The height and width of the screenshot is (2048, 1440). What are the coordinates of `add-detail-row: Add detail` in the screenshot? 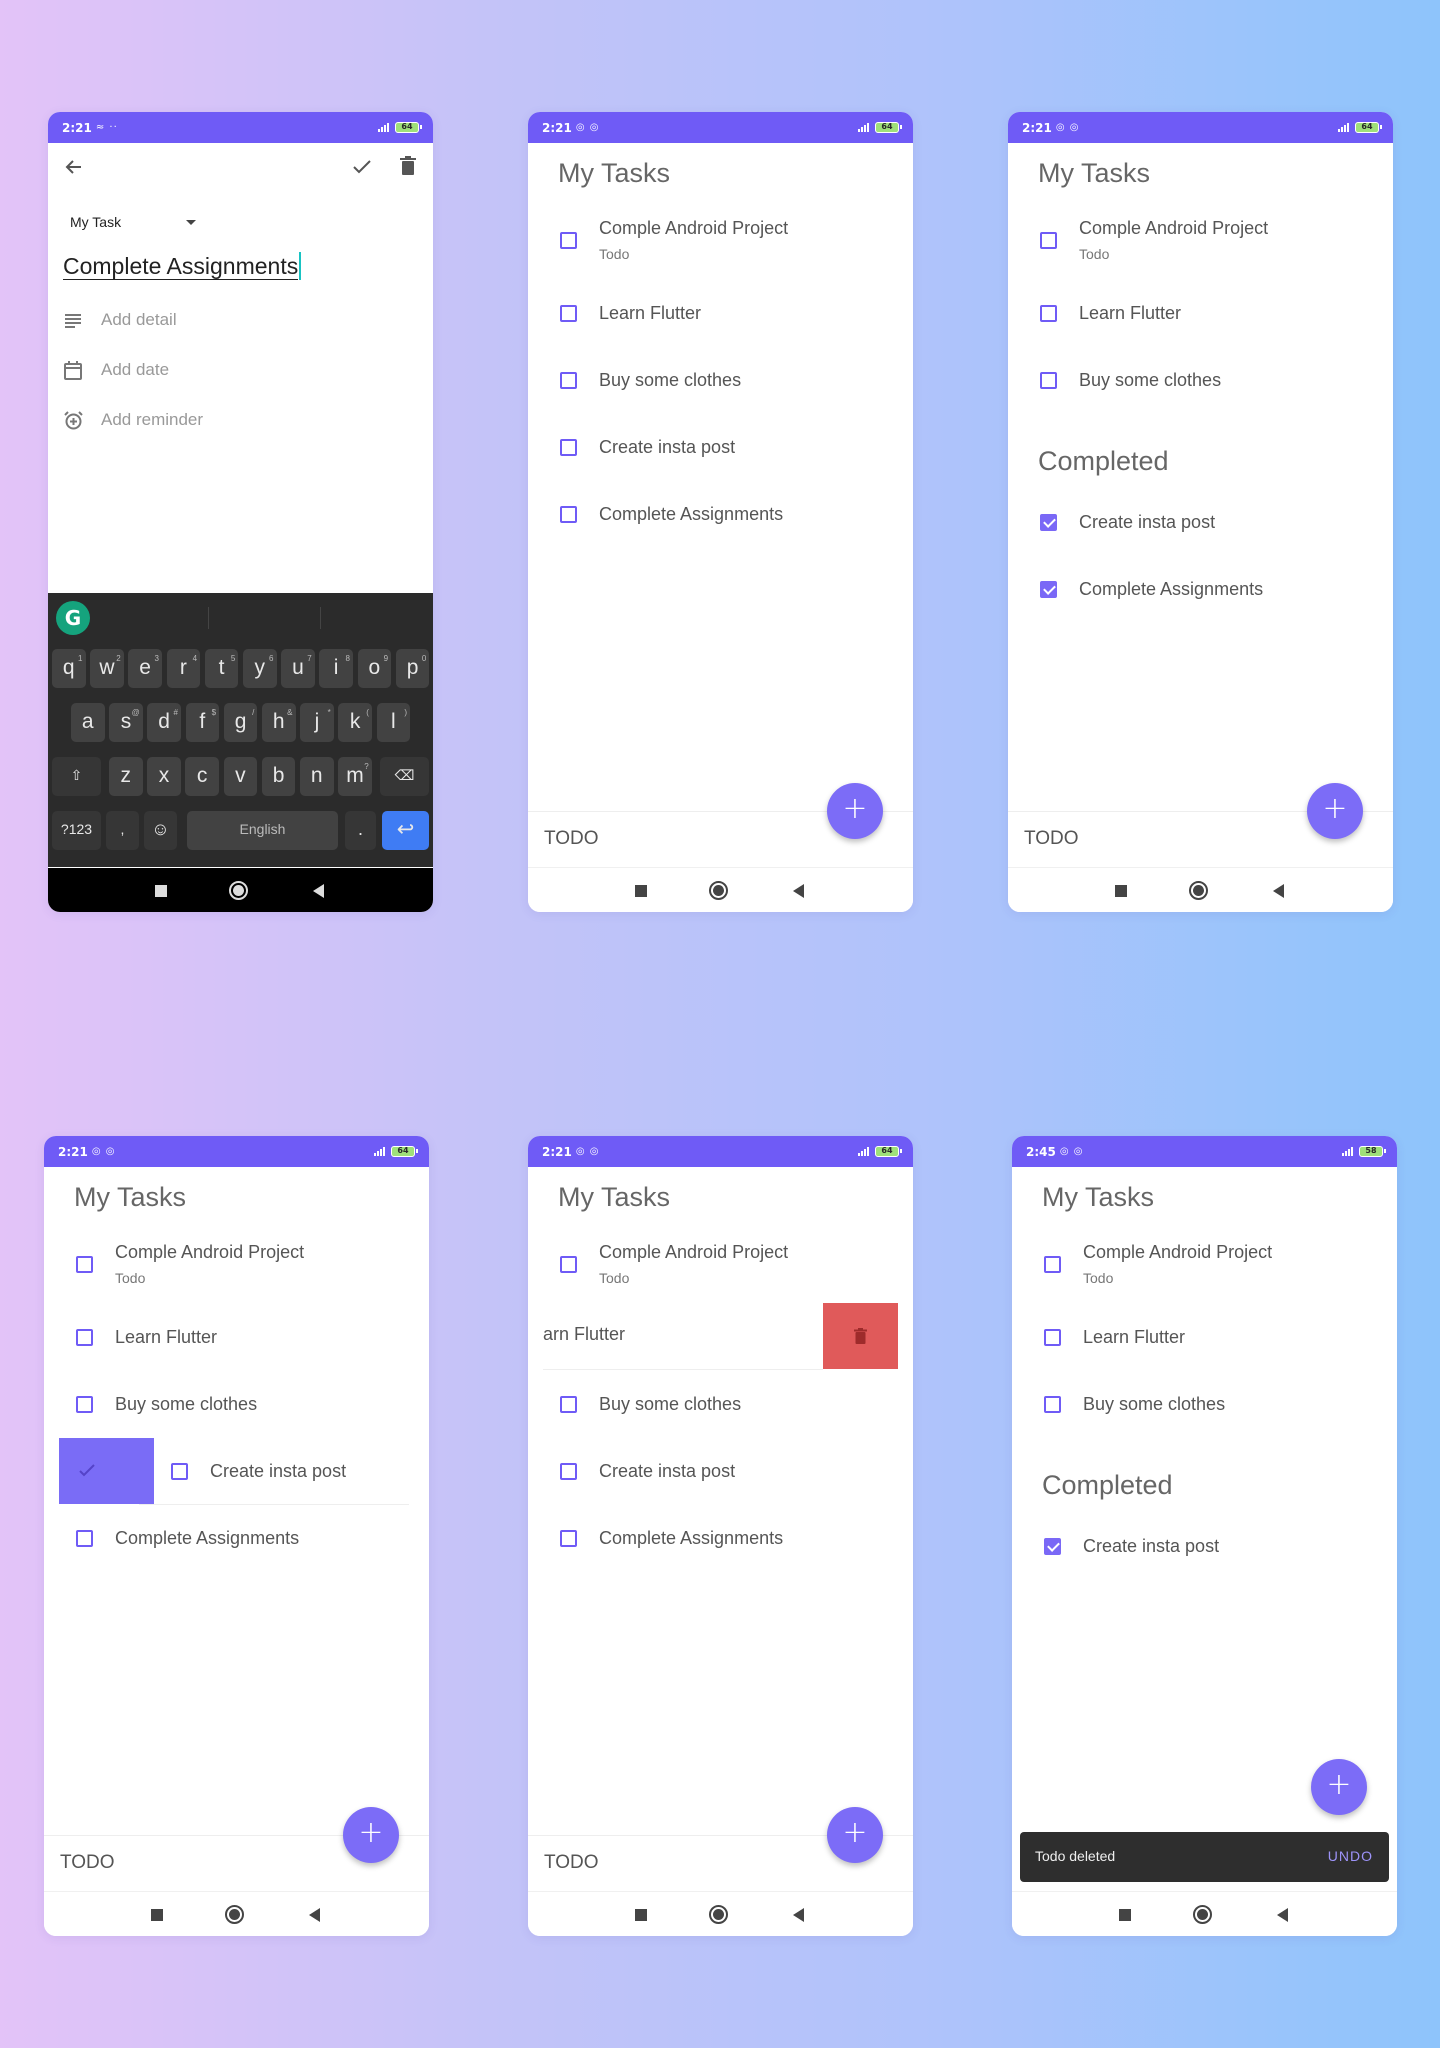 It's located at (240, 322).